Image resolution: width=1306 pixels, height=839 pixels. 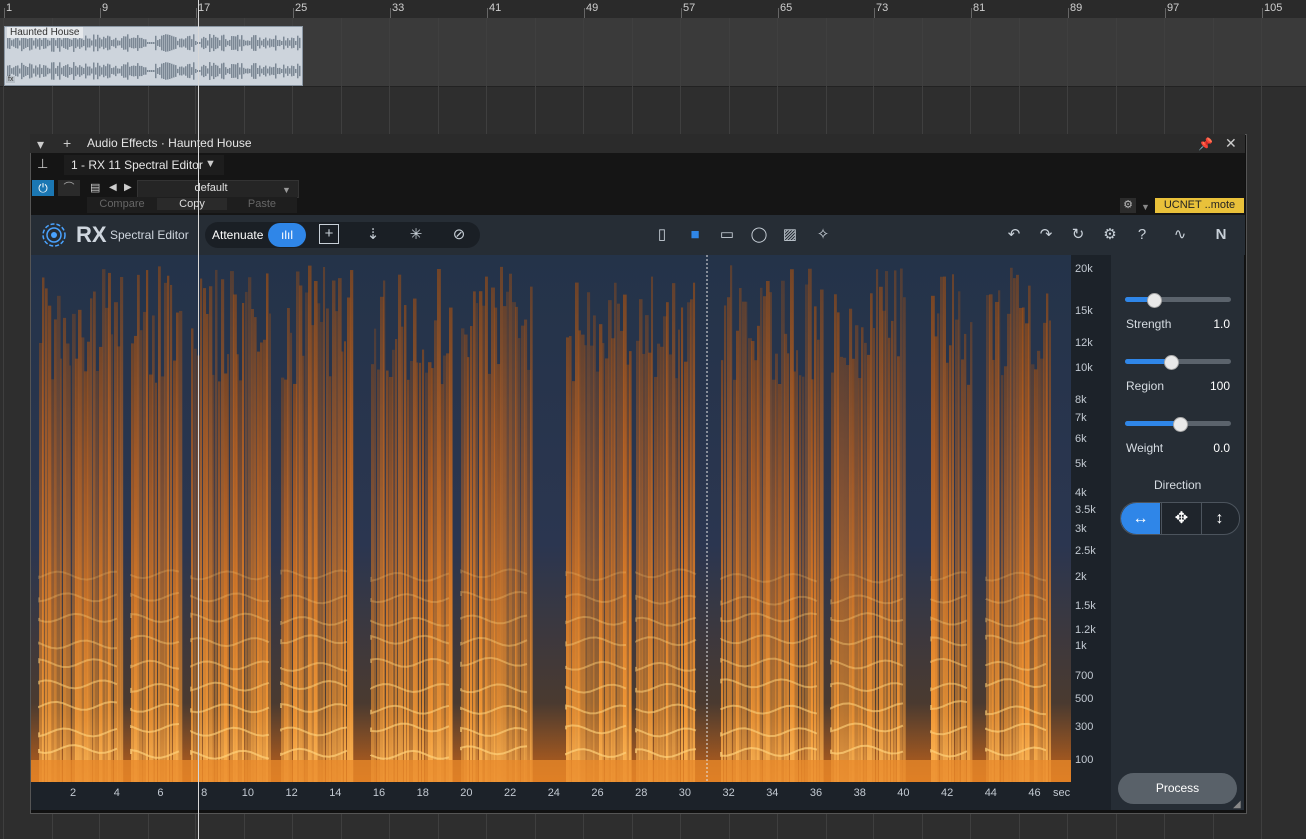 What do you see at coordinates (1142, 235) in the screenshot?
I see `help-icon: ?` at bounding box center [1142, 235].